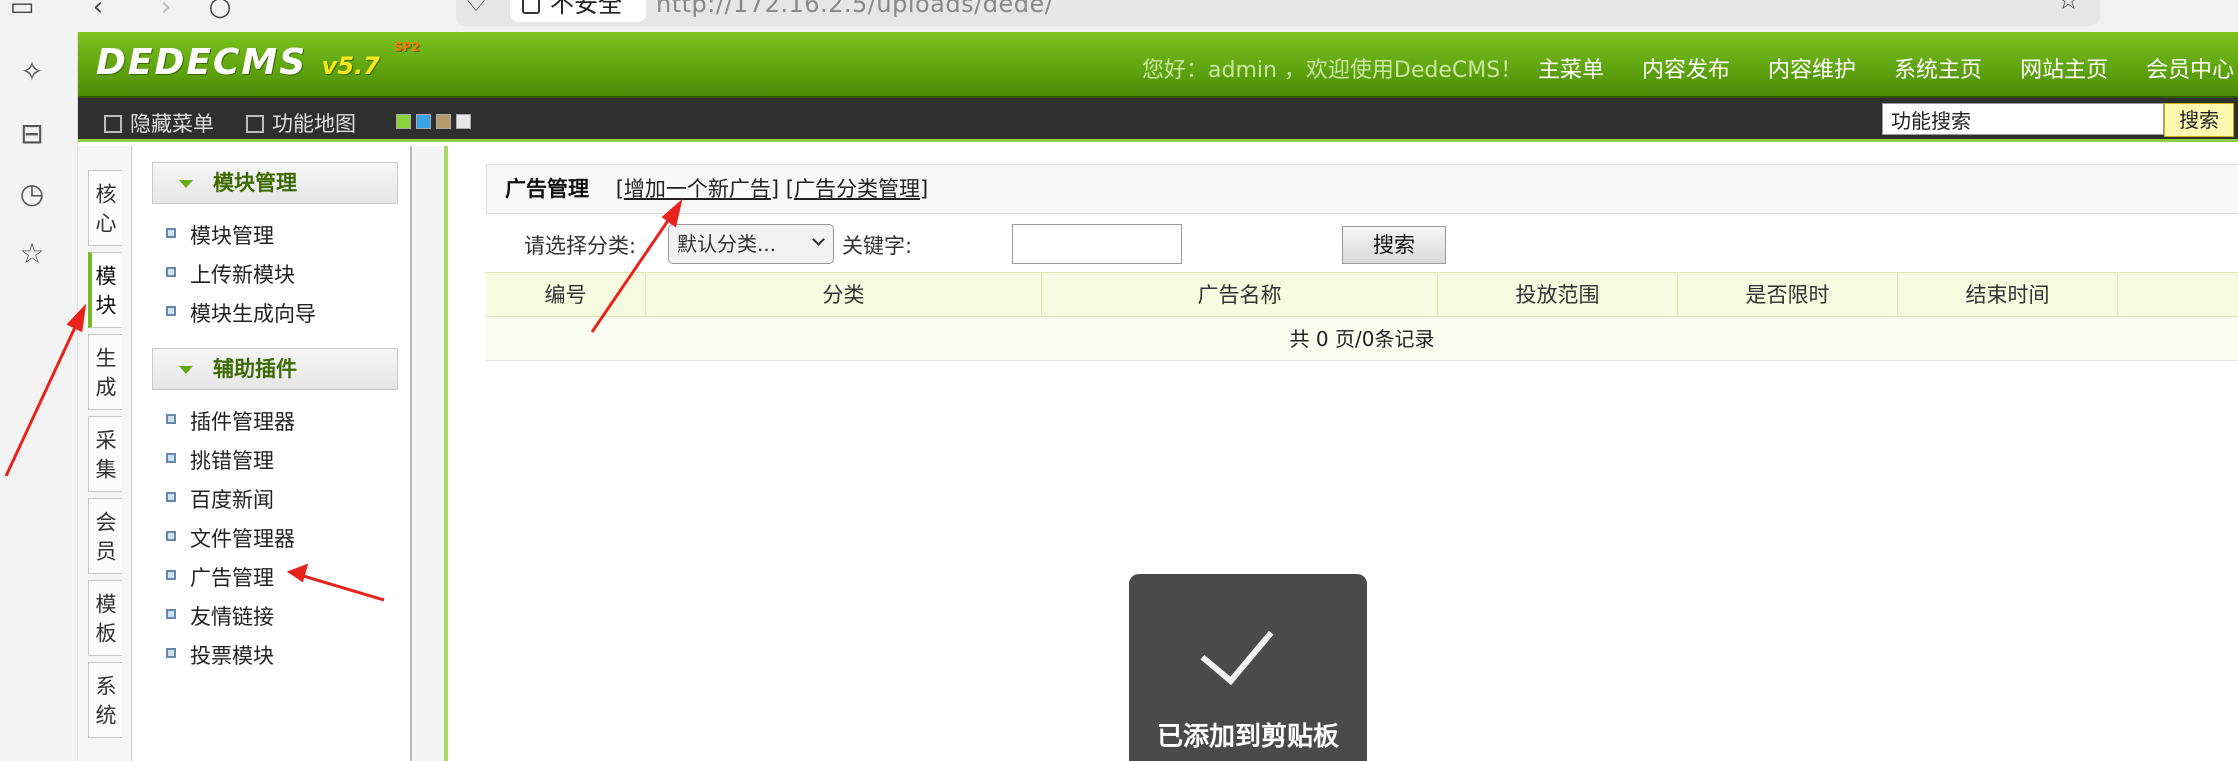 The height and width of the screenshot is (761, 2238). I want to click on skin-swatch-gray, so click(463, 121).